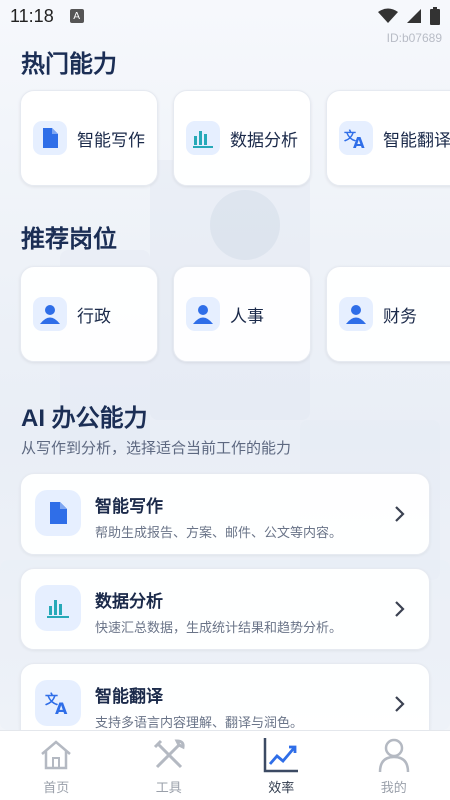 The width and height of the screenshot is (450, 800). I want to click on hot-item-writing: 智能写作, so click(89, 138).